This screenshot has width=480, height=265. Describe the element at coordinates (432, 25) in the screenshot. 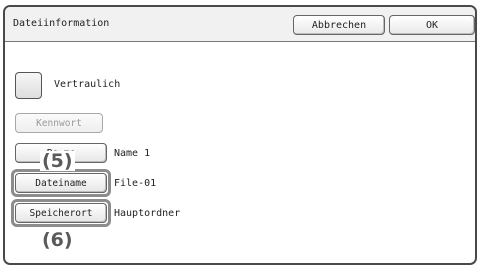

I see `ok-button: OK` at that location.